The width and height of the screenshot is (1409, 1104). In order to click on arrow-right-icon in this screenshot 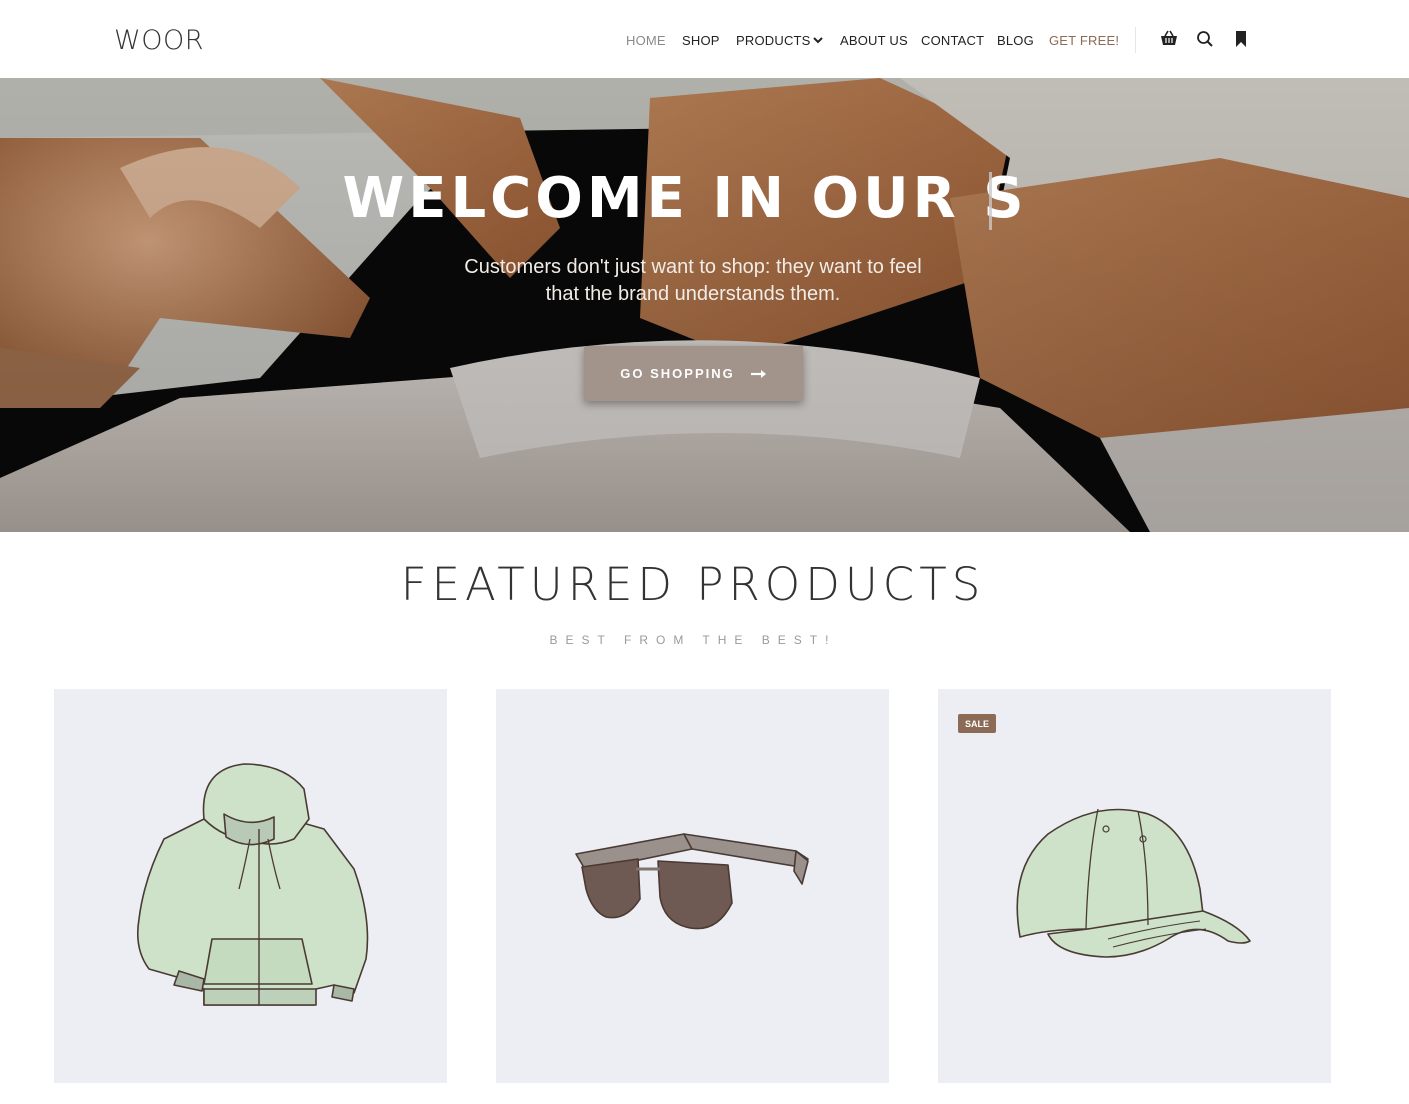, I will do `click(758, 373)`.